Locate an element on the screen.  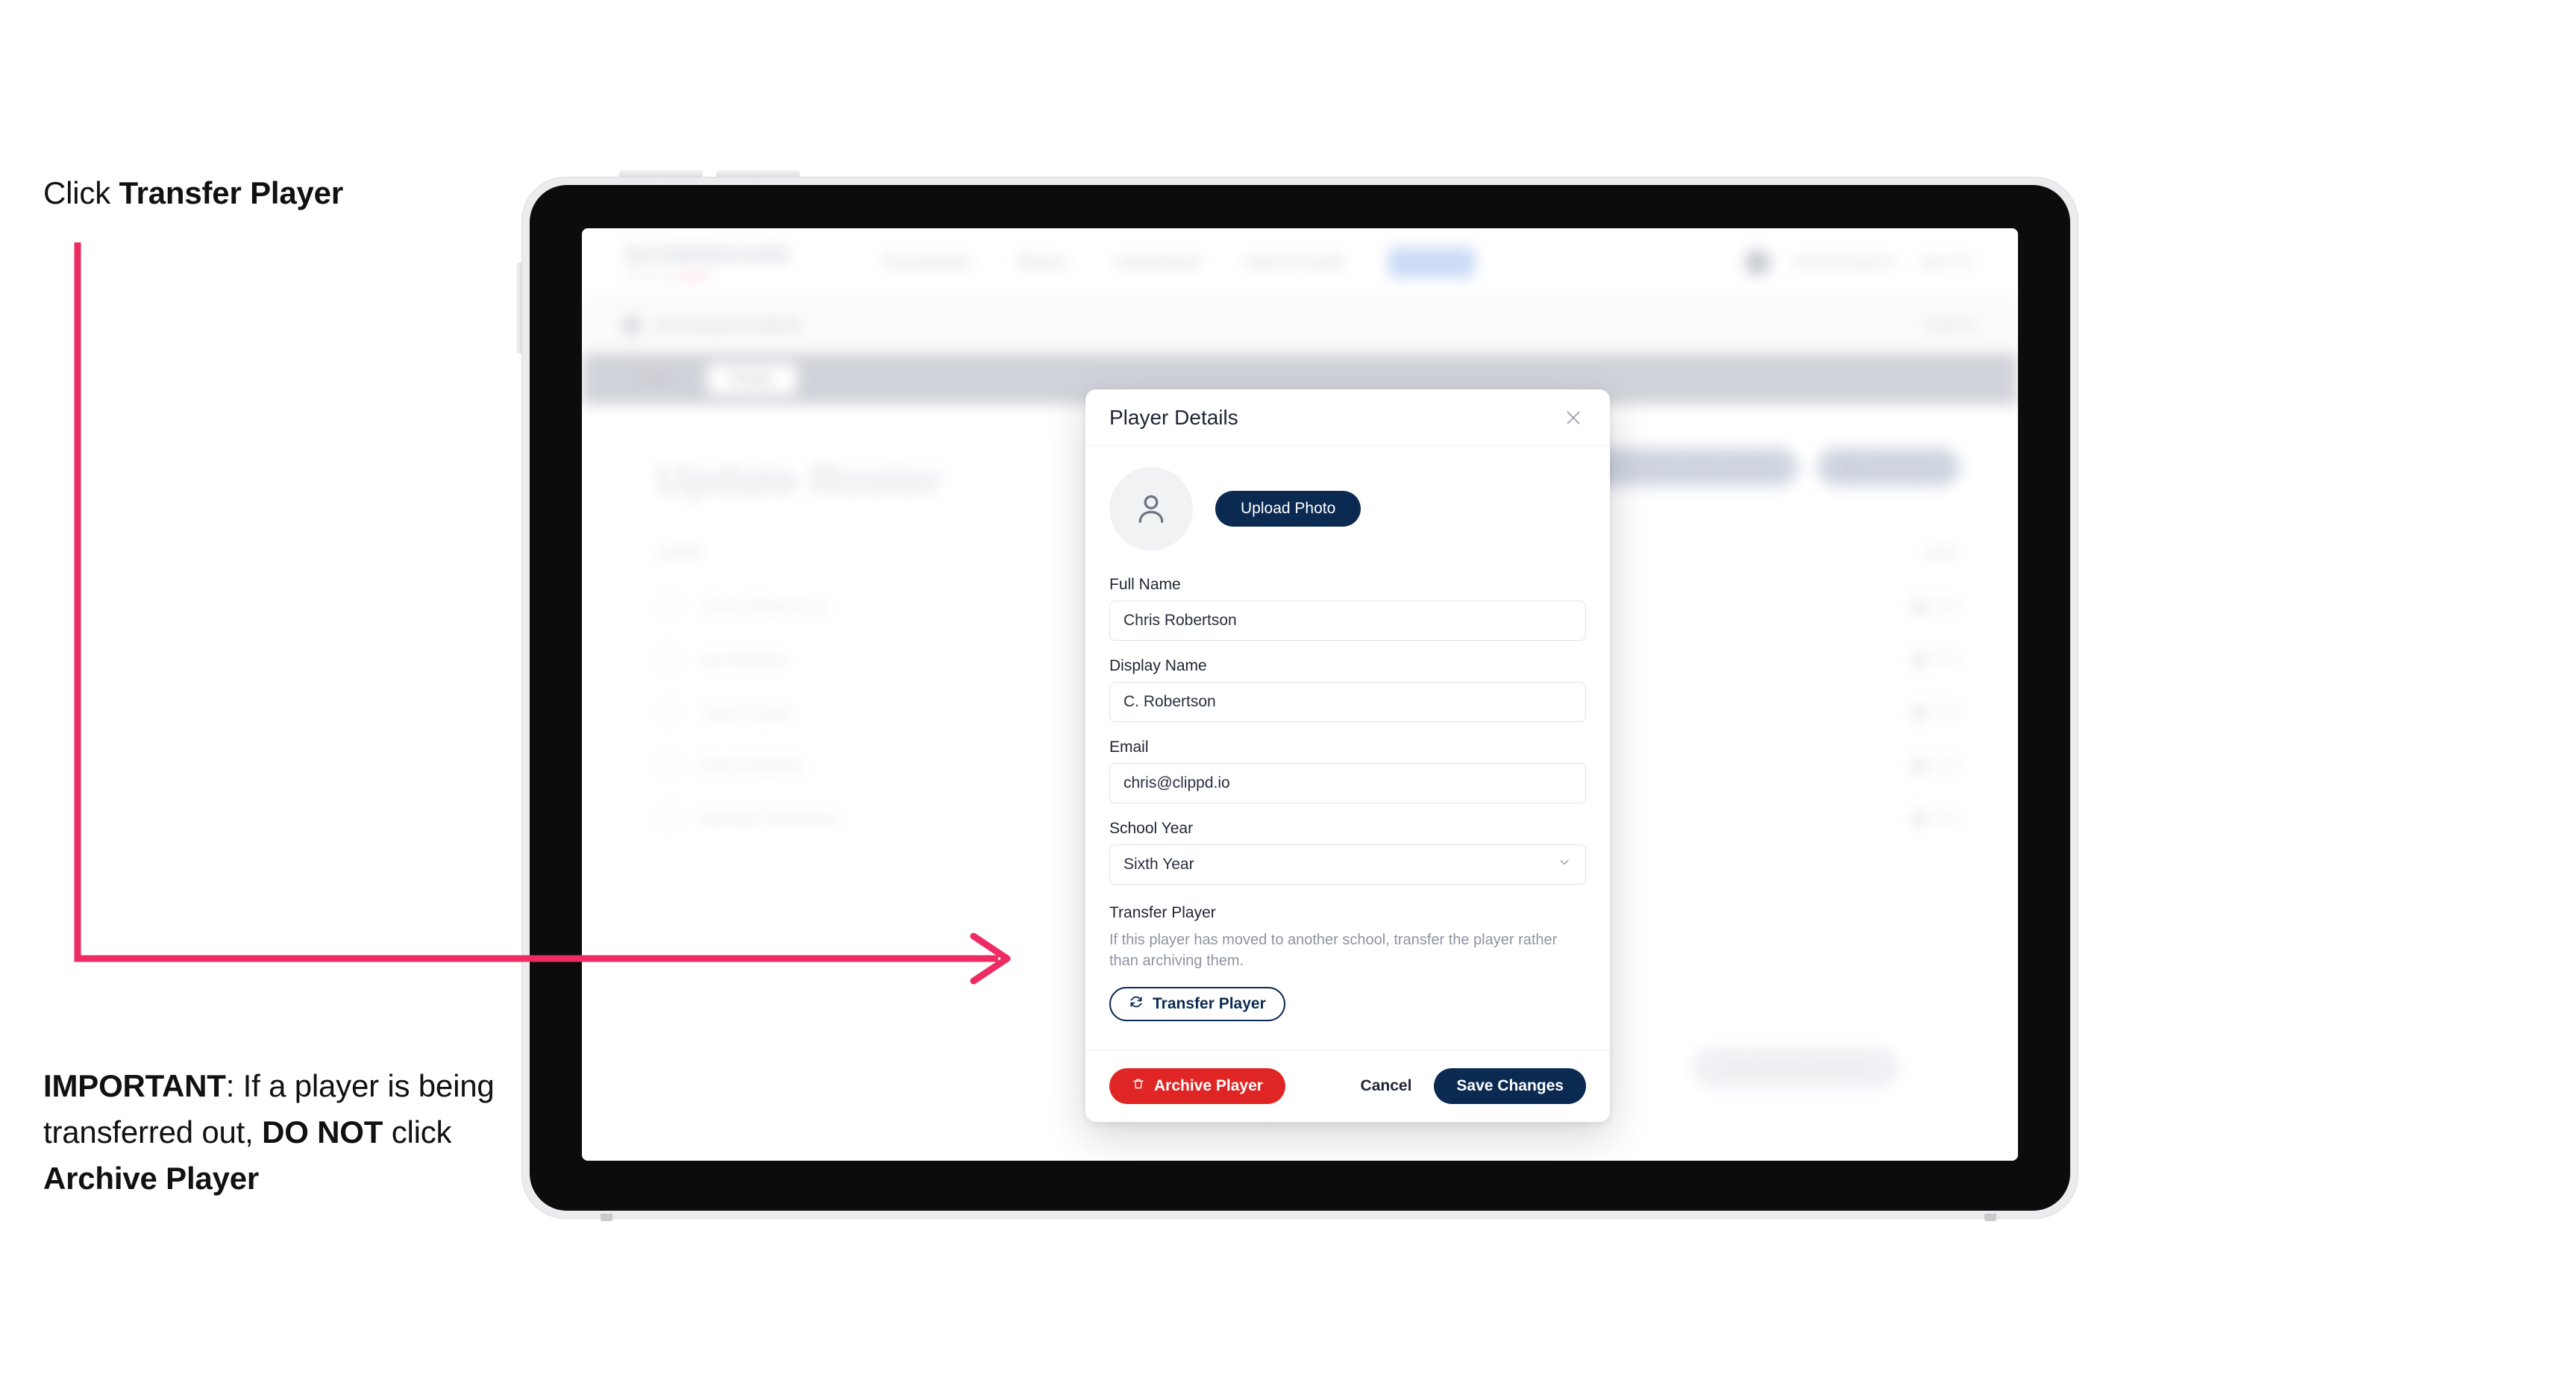
request-team-transfer-label: Request Team Transfer is located at coordinates (1699, 466).